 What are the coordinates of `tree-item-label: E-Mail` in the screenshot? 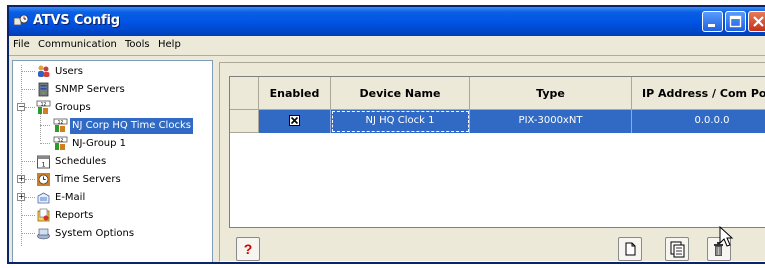 It's located at (70, 197).